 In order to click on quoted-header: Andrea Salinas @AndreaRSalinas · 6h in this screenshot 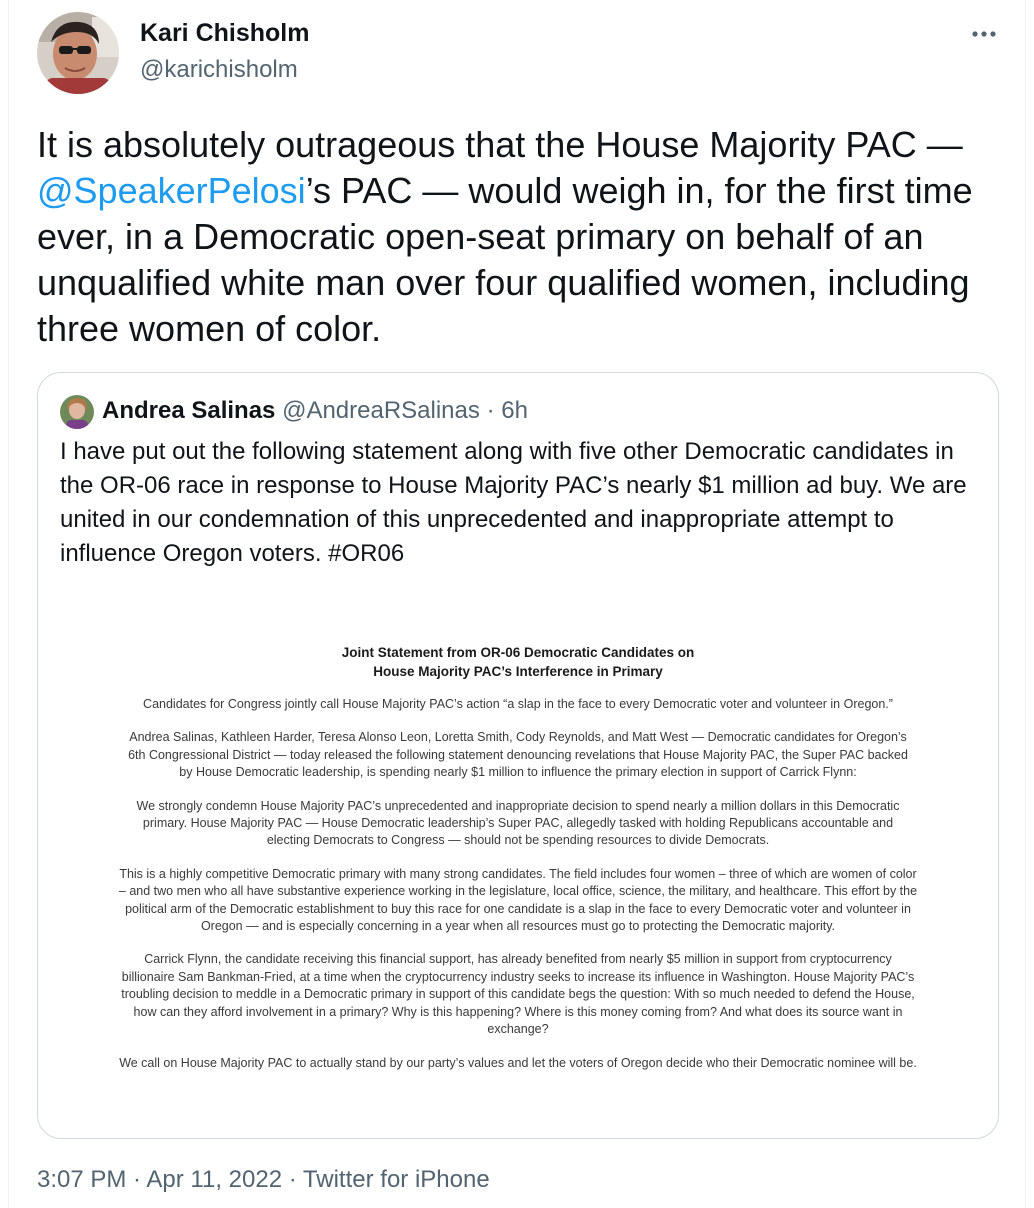, I will do `click(315, 411)`.